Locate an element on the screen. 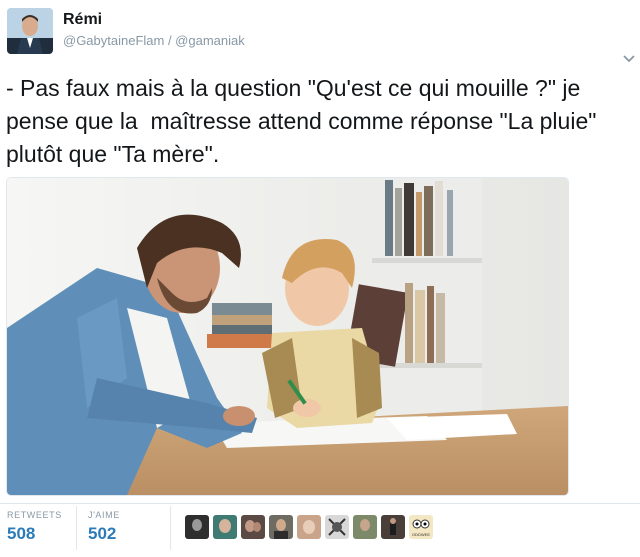  likes-stat: J'AIME 502 is located at coordinates (104, 527).